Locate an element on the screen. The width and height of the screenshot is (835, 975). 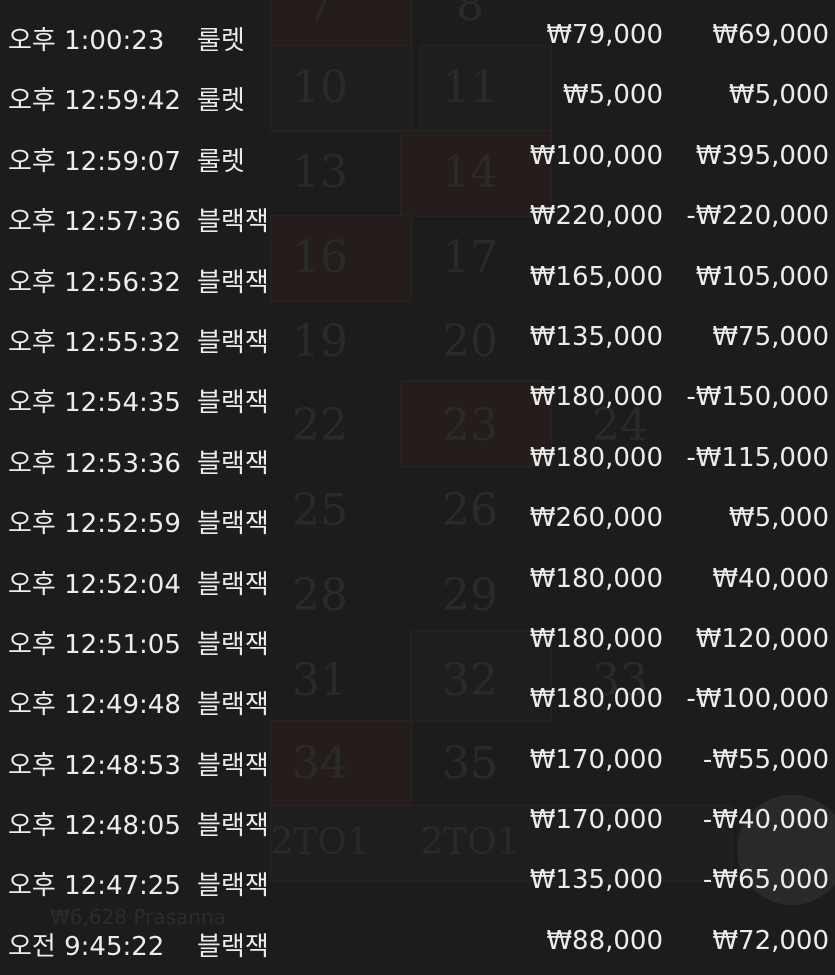
row-bet: ₩79,000 is located at coordinates (604, 35).